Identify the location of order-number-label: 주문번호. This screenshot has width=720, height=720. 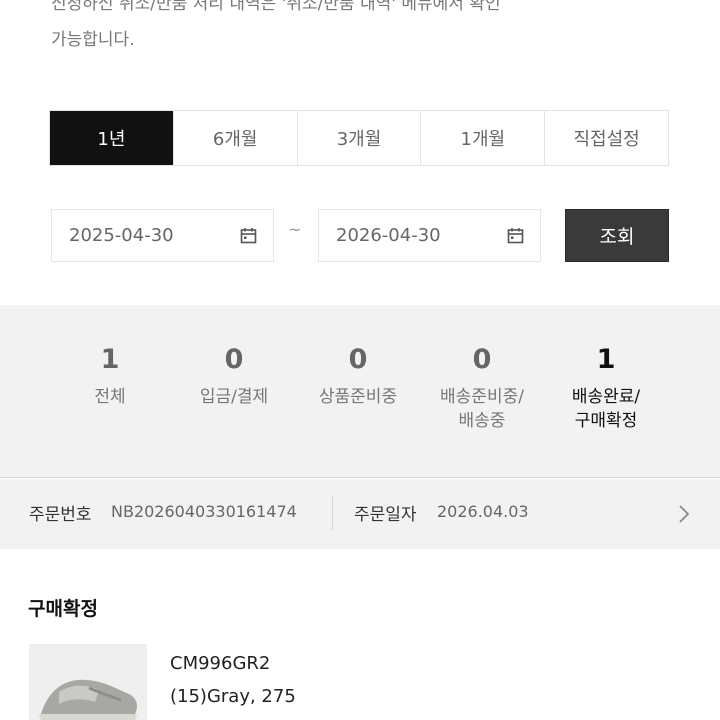
(60, 515).